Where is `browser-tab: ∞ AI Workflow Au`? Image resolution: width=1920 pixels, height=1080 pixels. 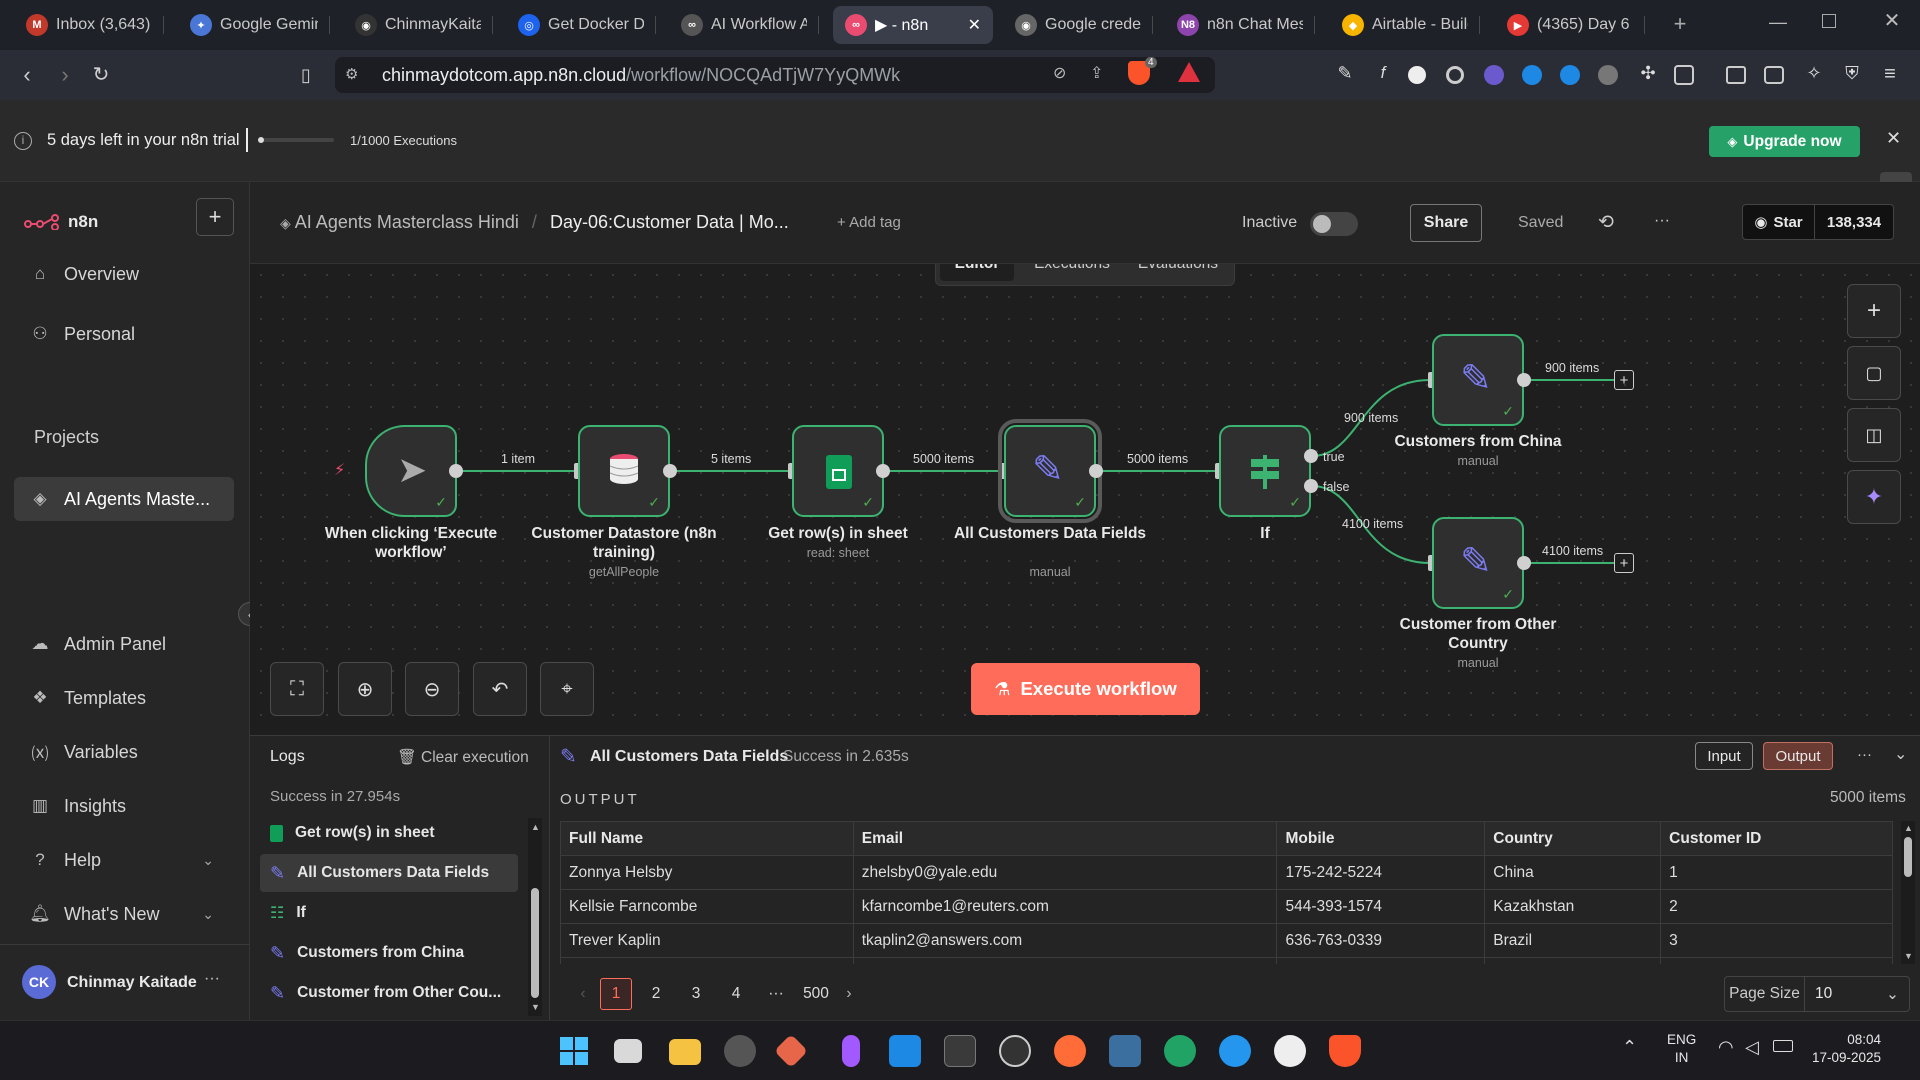
browser-tab: ∞ AI Workflow Au is located at coordinates (744, 25).